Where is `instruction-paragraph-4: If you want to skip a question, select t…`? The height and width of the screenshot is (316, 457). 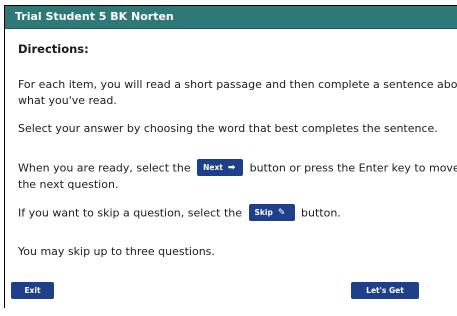
instruction-paragraph-4: If you want to skip a question, select t… is located at coordinates (179, 213).